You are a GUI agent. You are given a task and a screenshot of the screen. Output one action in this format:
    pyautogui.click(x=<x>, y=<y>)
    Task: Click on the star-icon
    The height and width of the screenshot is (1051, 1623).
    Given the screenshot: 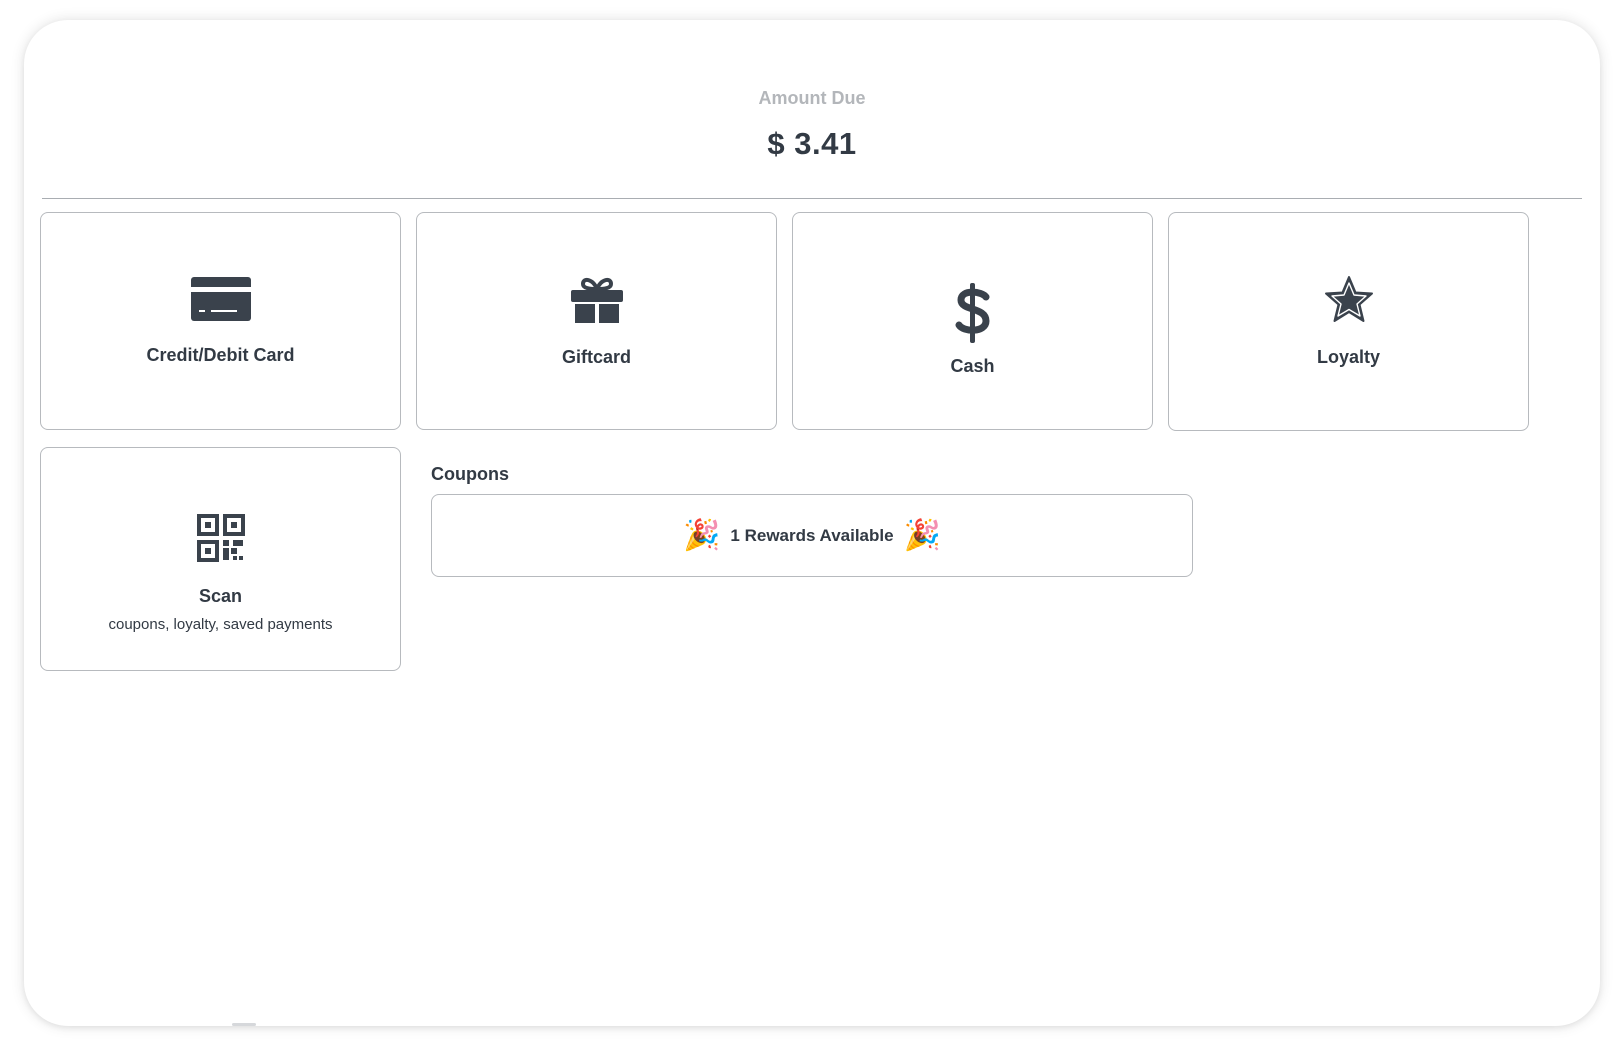 What is the action you would take?
    pyautogui.click(x=1348, y=299)
    